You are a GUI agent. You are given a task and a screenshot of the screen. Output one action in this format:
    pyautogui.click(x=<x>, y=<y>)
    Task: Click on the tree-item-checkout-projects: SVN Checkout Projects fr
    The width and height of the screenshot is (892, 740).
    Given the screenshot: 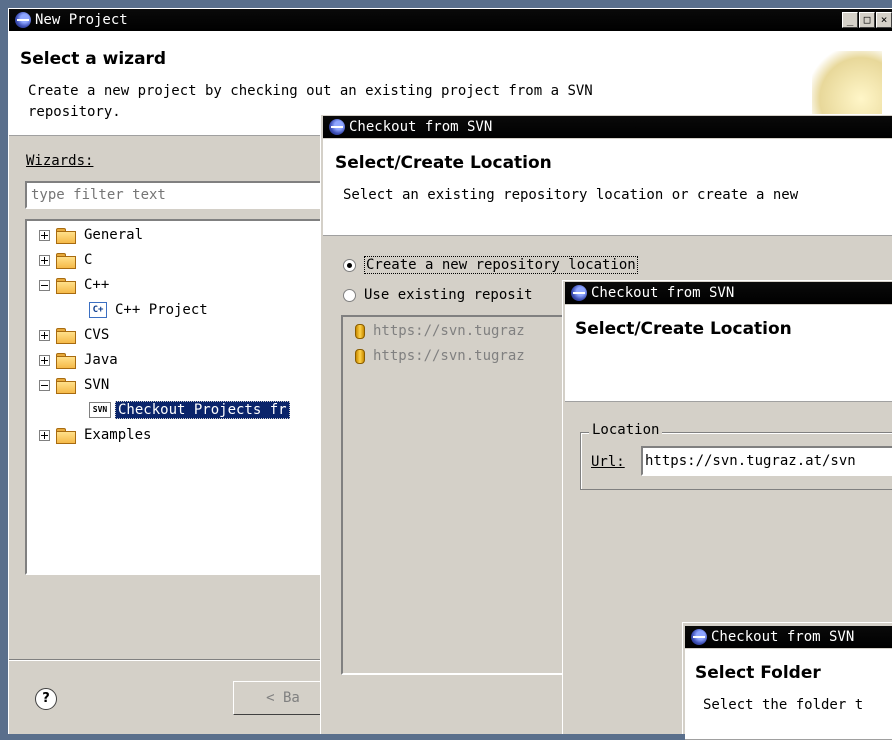 What is the action you would take?
    pyautogui.click(x=189, y=410)
    